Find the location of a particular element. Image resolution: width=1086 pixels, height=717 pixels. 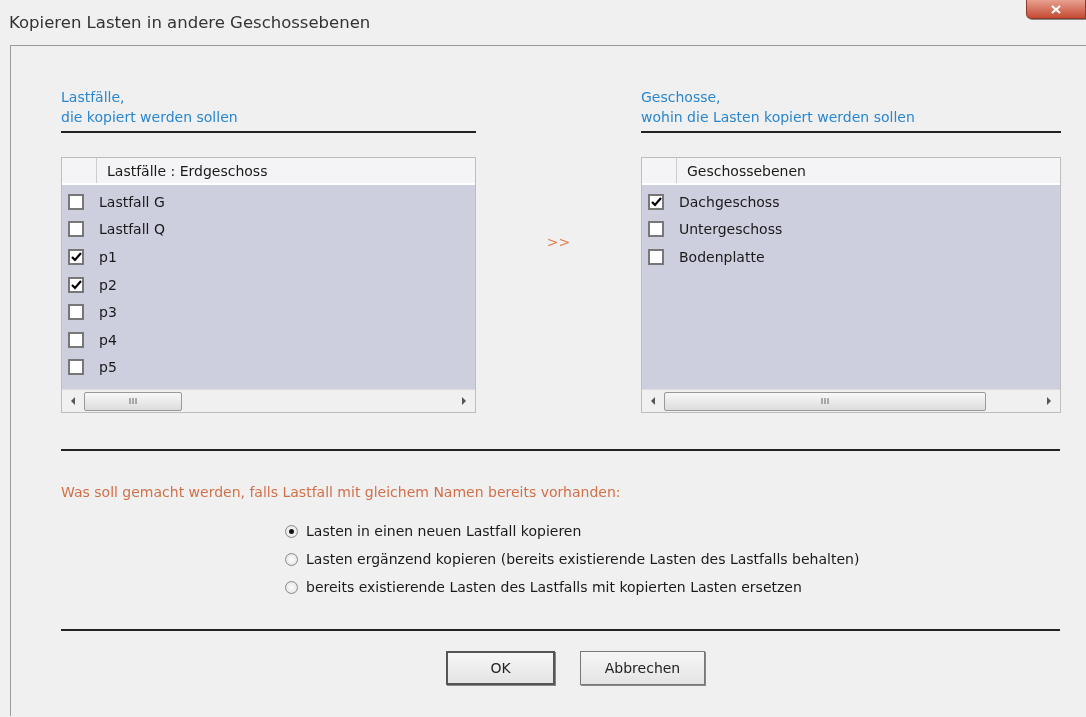

list-item-label: p3 is located at coordinates (108, 312).